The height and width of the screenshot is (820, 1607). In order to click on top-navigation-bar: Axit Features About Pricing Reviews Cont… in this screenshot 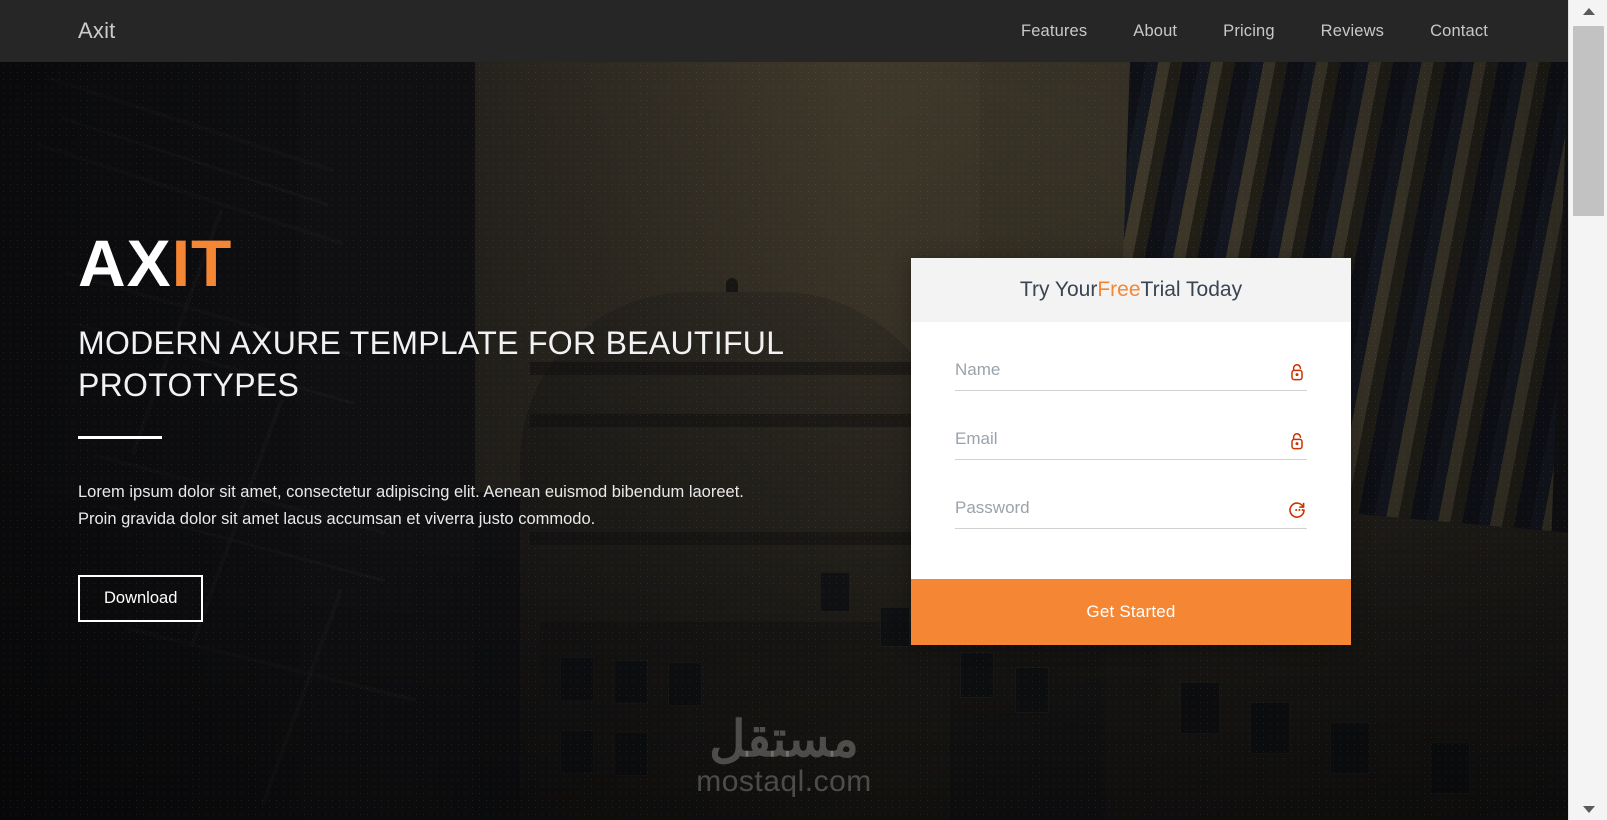, I will do `click(784, 31)`.